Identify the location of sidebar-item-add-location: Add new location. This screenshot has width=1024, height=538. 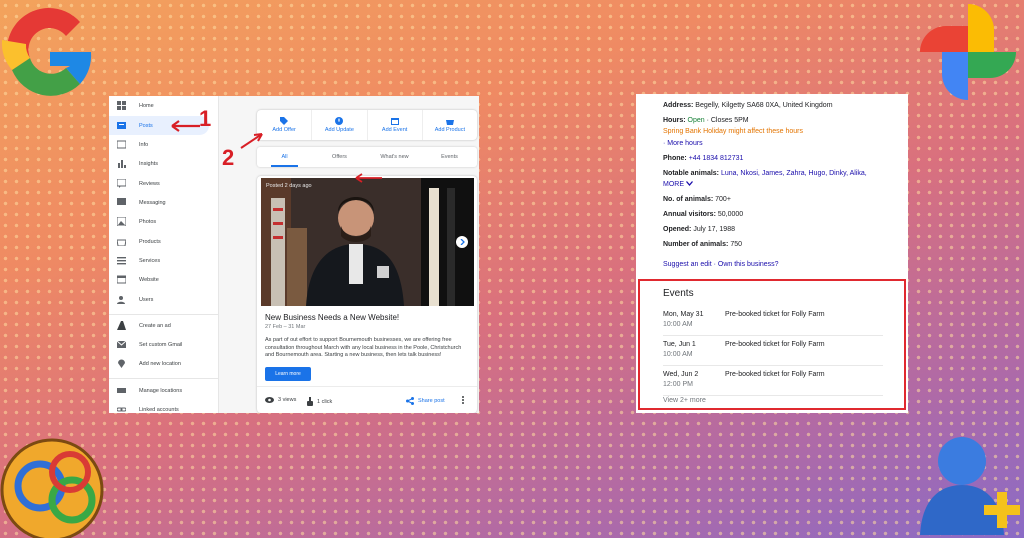
(164, 363).